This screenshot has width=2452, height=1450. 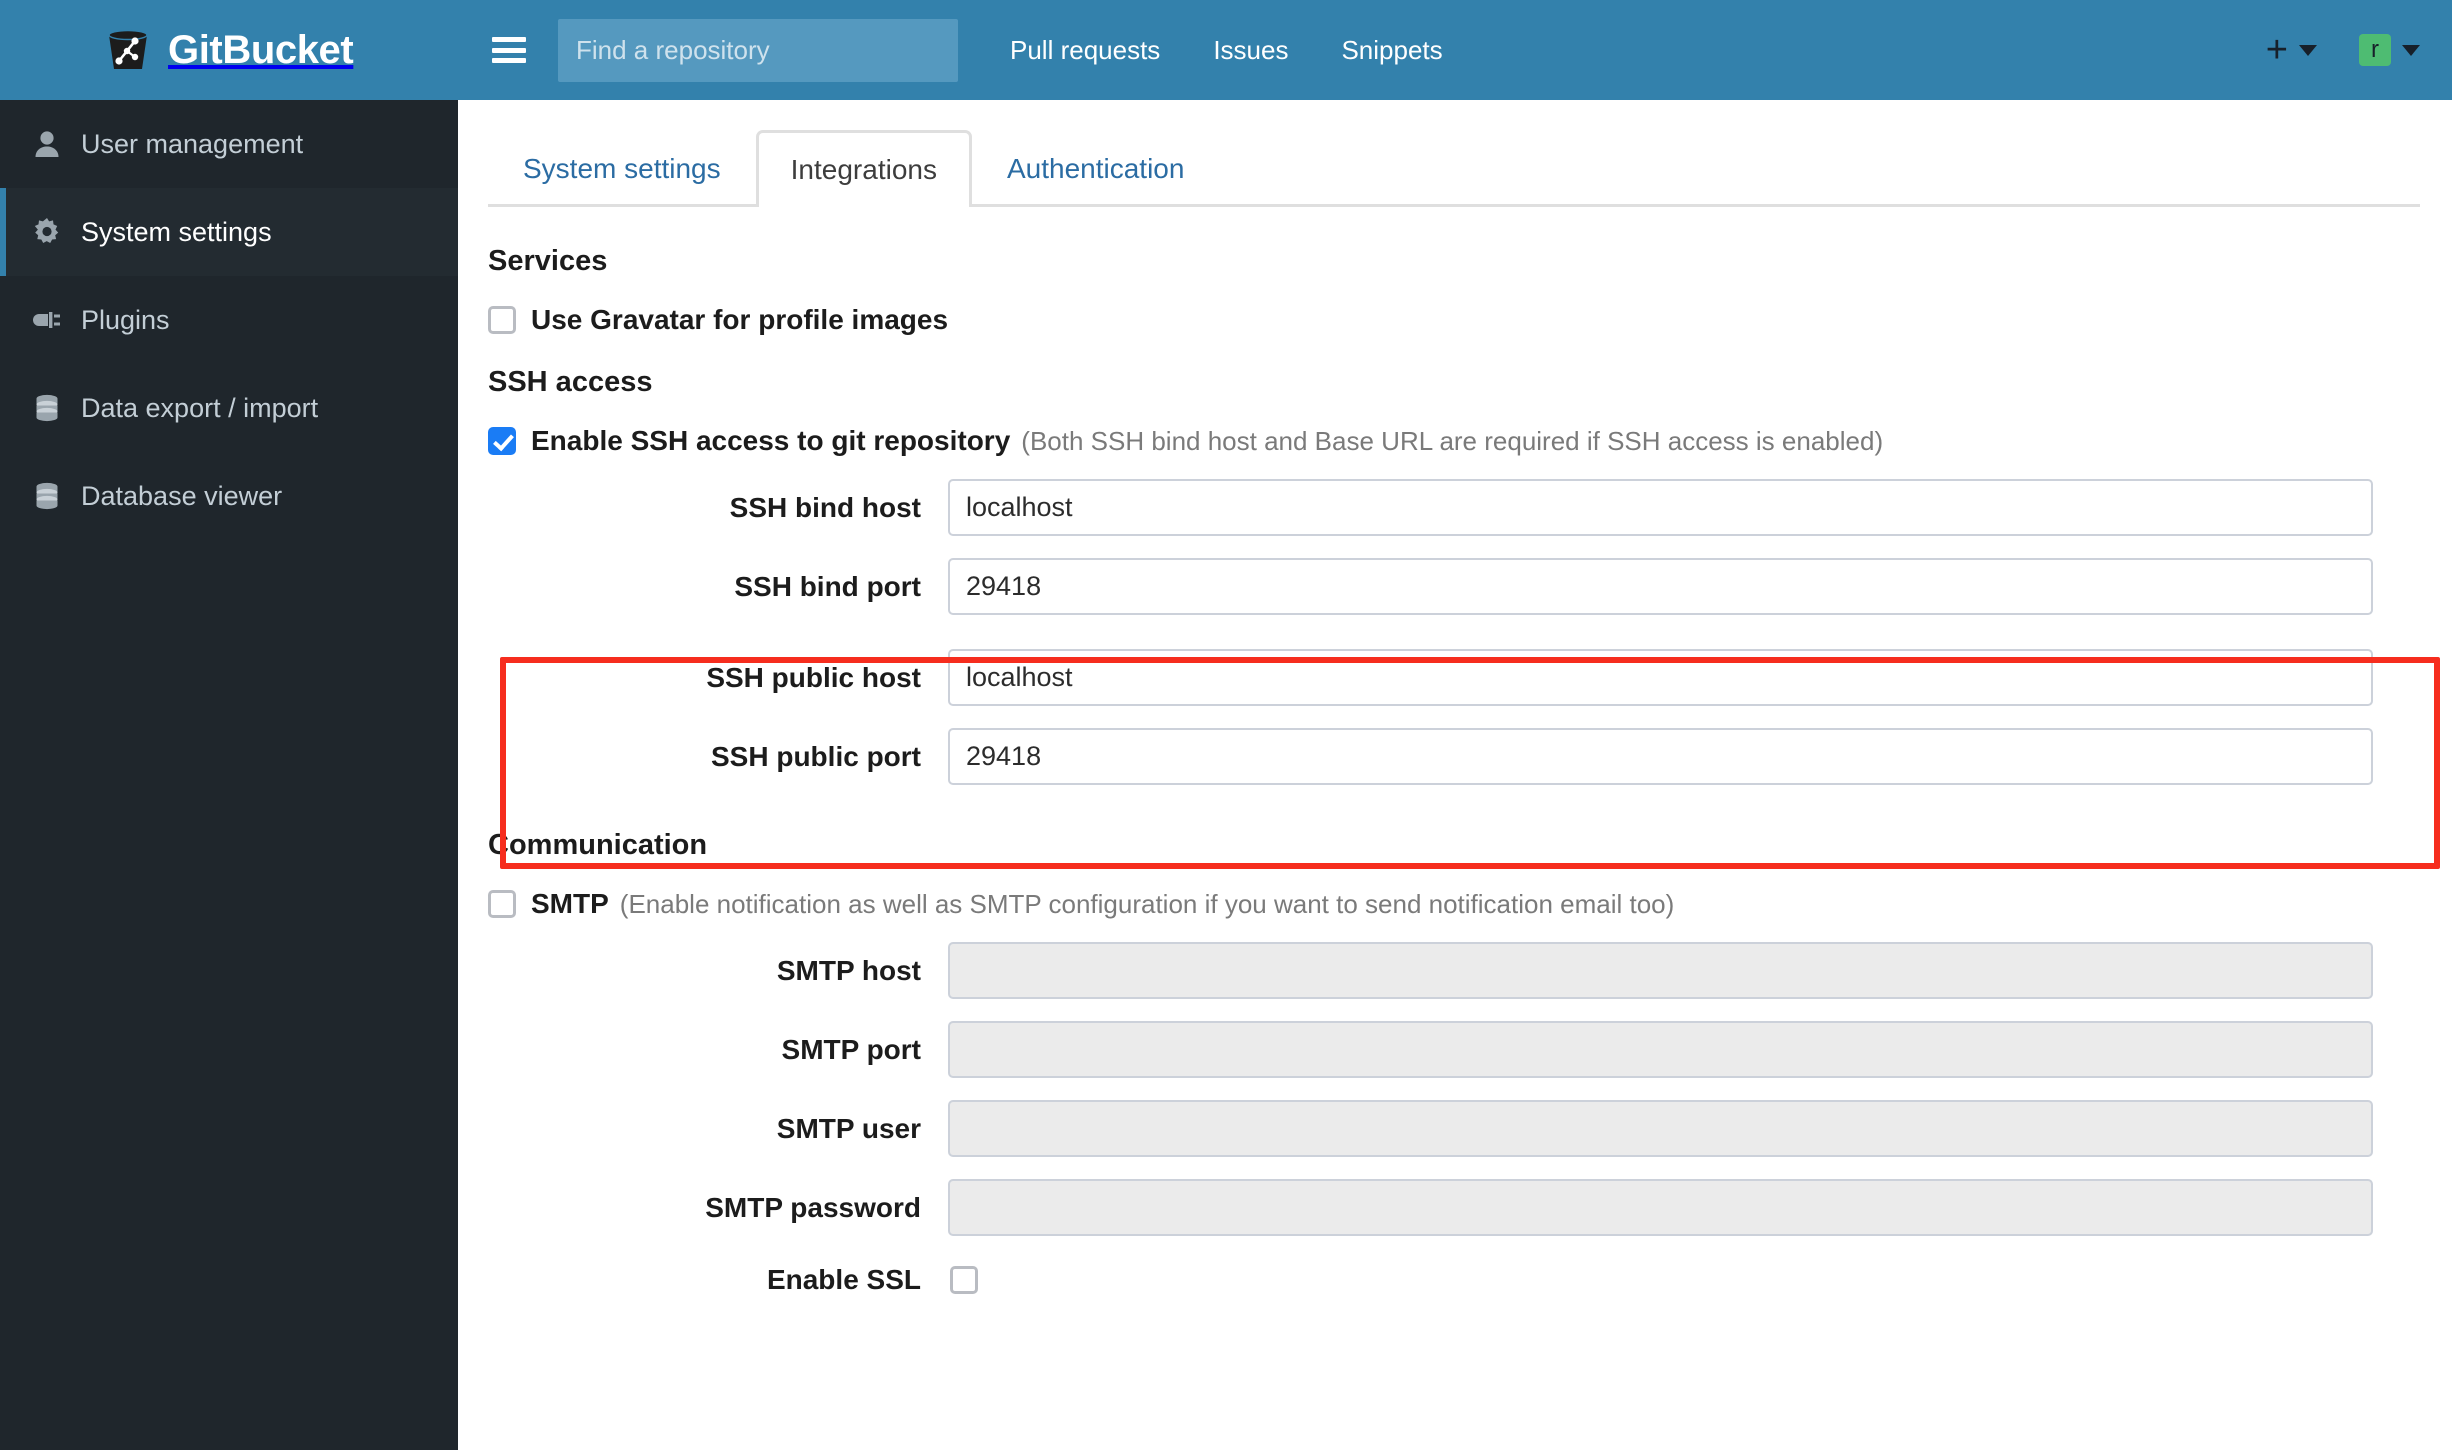 I want to click on sidebar-item-label: System settings, so click(x=176, y=231).